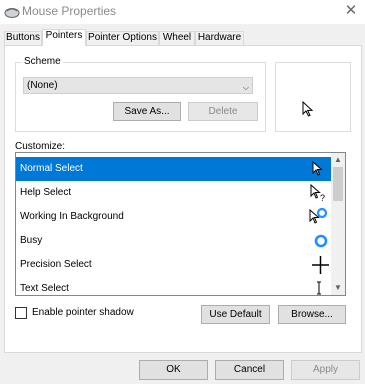 The width and height of the screenshot is (365, 384). What do you see at coordinates (338, 224) in the screenshot?
I see `vertical-scrollbar: ▲ ▼` at bounding box center [338, 224].